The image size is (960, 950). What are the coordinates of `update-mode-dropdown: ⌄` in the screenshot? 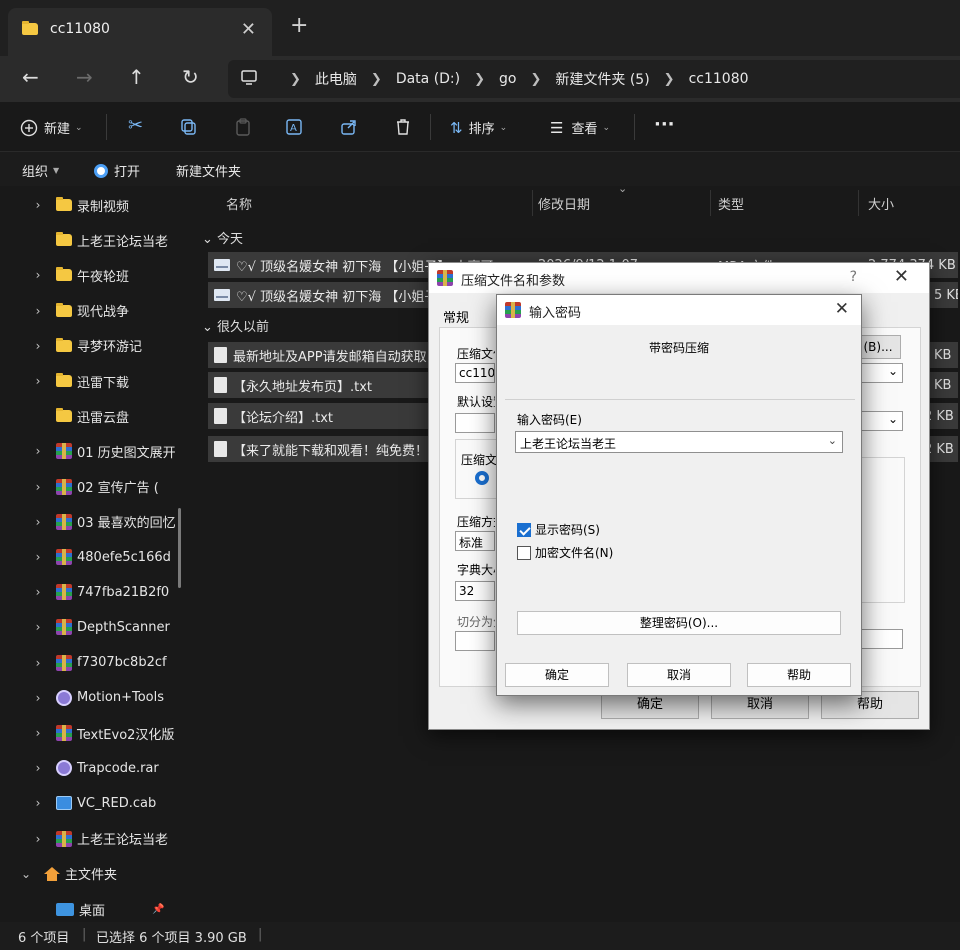 It's located at (881, 373).